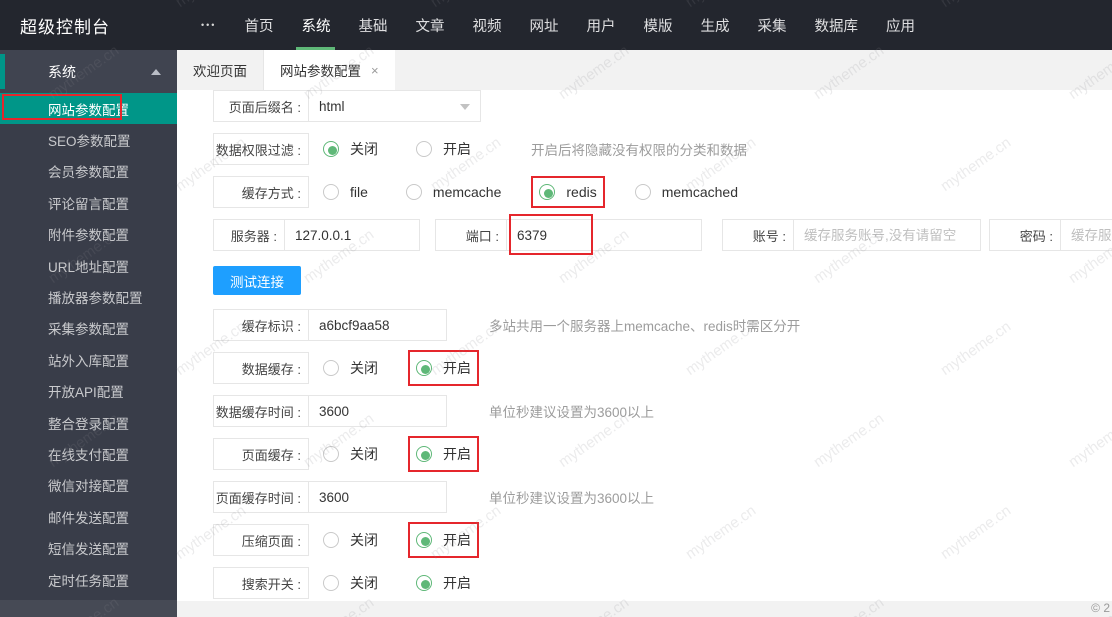 This screenshot has height=617, width=1112. What do you see at coordinates (1086, 235) in the screenshot?
I see `password-input` at bounding box center [1086, 235].